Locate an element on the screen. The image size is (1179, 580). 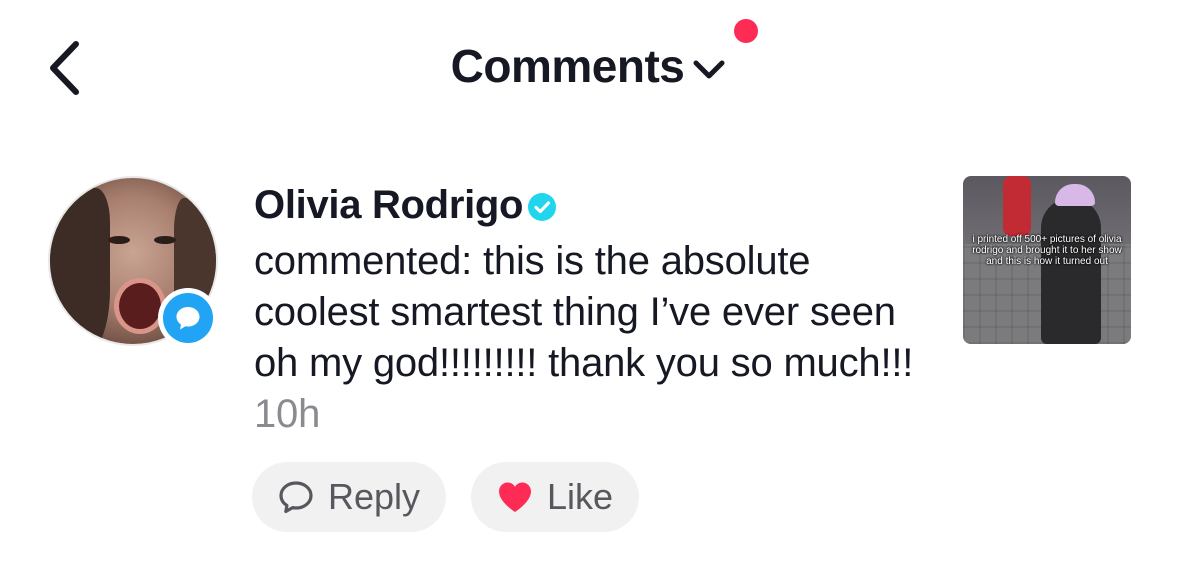
reply-button: Reply is located at coordinates (349, 497).